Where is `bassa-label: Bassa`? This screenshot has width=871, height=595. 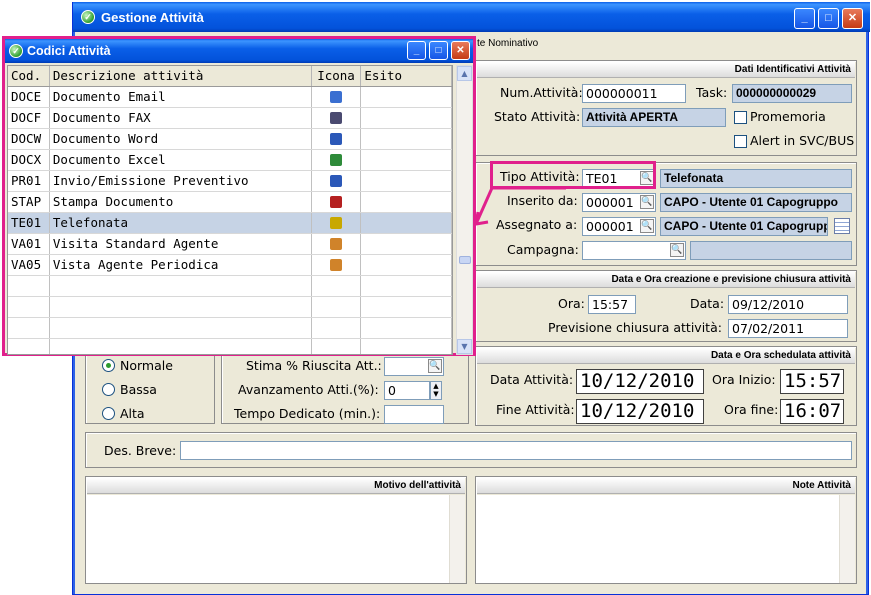
bassa-label: Bassa is located at coordinates (138, 389).